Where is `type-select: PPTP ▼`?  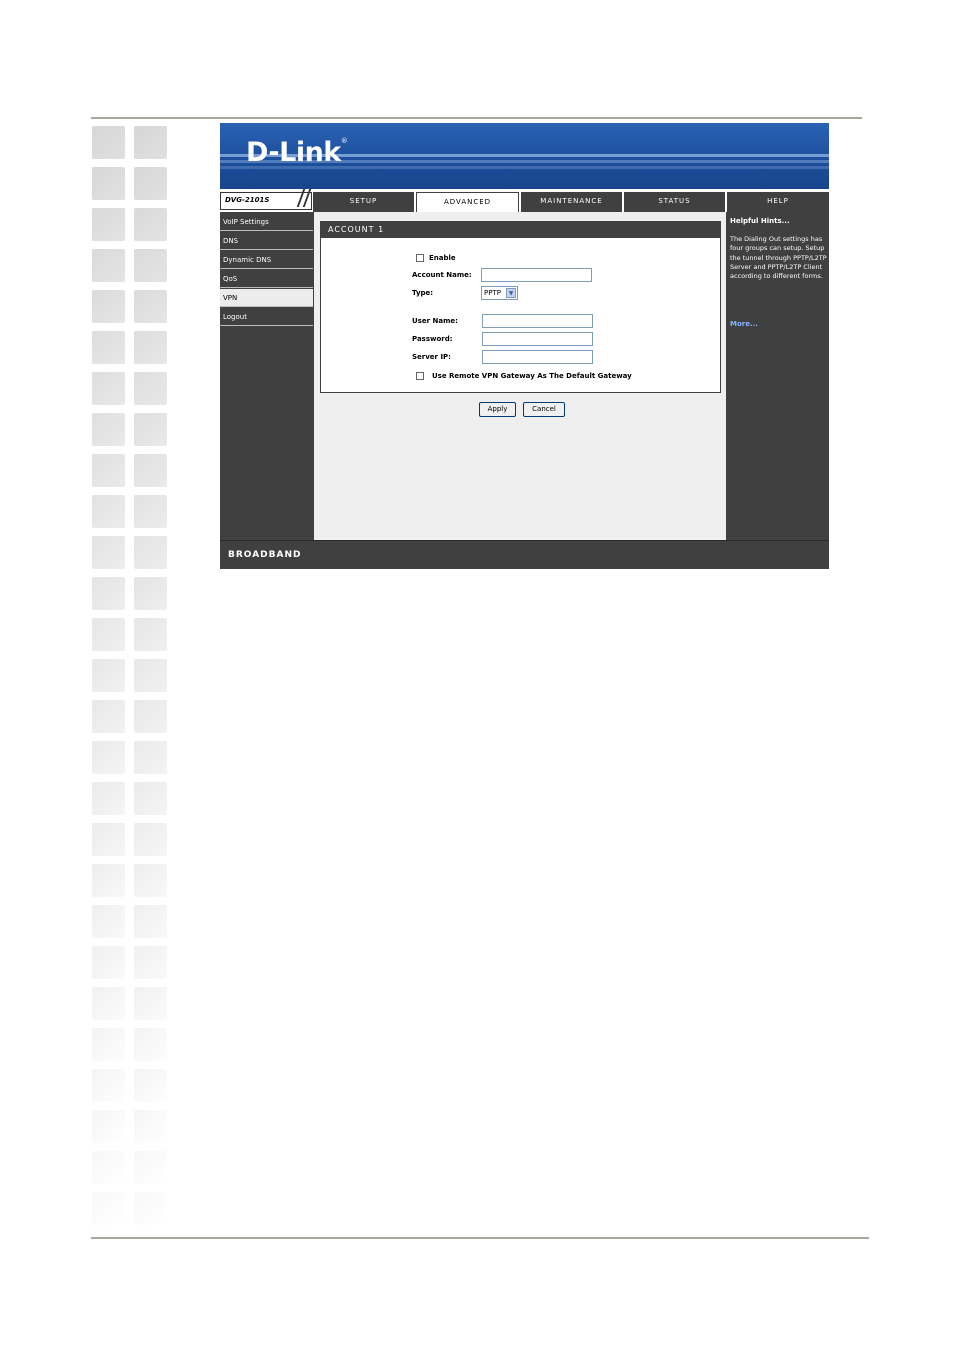
type-select: PPTP ▼ is located at coordinates (499, 293).